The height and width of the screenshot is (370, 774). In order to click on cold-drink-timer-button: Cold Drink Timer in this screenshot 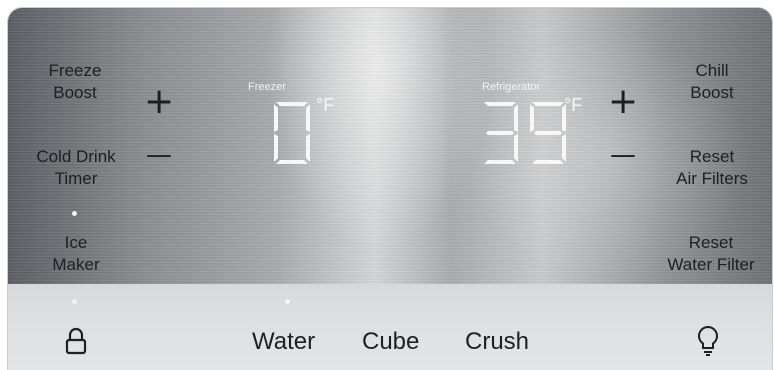, I will do `click(76, 168)`.